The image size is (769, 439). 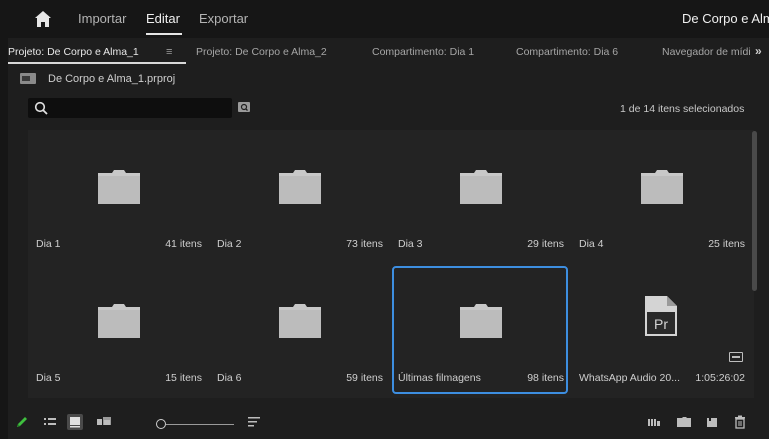 What do you see at coordinates (736, 357) in the screenshot?
I see `sequence-badge-icon` at bounding box center [736, 357].